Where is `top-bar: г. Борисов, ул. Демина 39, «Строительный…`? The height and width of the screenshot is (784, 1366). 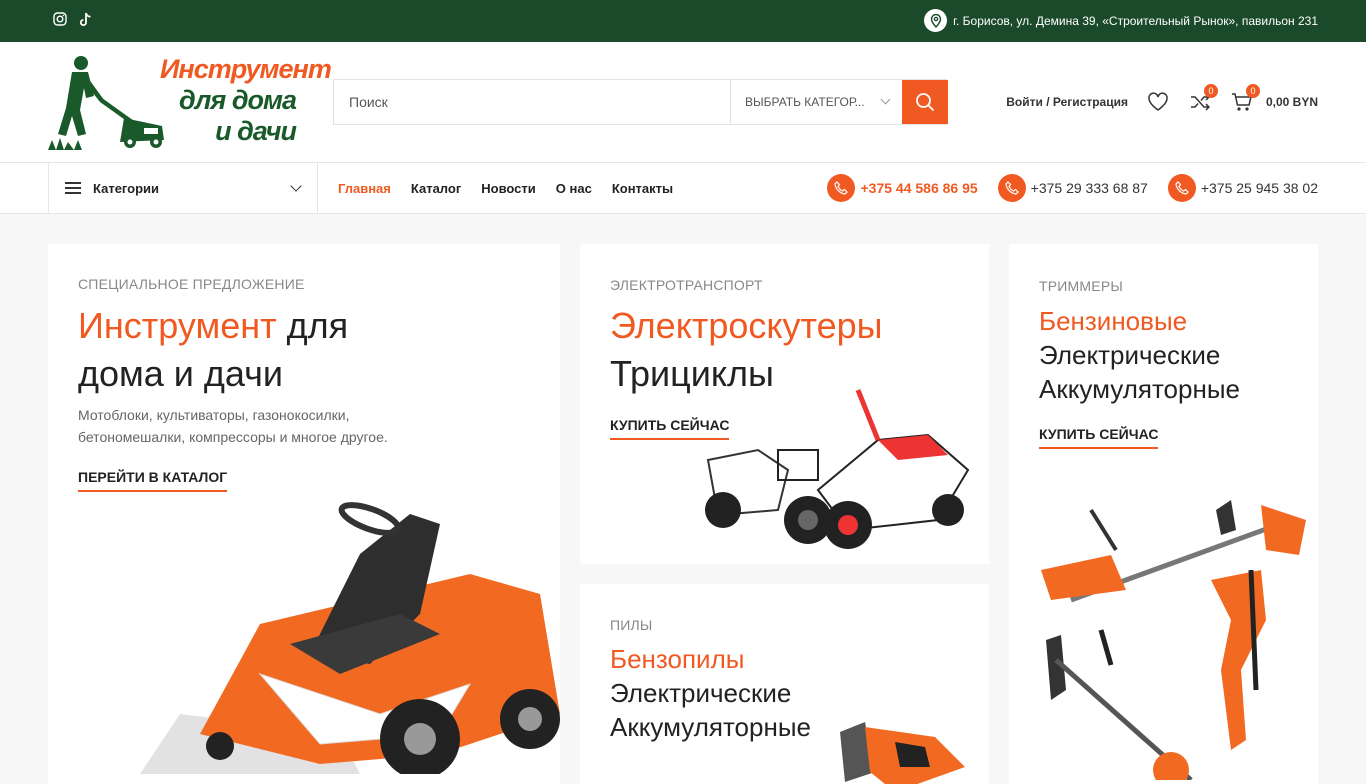
top-bar: г. Борисов, ул. Демина 39, «Строительный… is located at coordinates (683, 21).